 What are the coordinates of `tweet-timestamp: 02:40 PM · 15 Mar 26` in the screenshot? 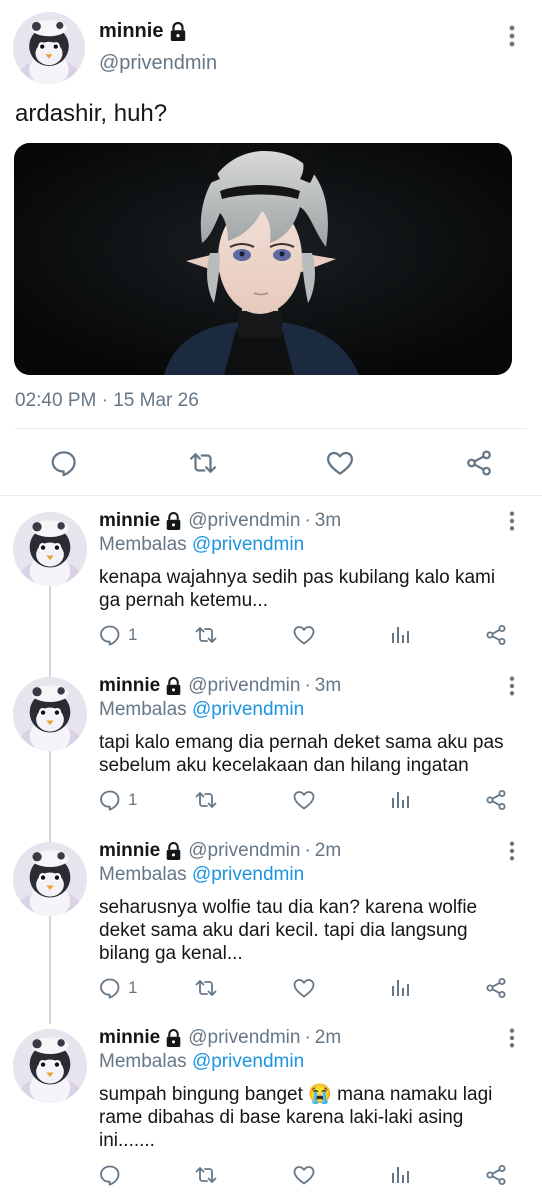 It's located at (107, 401).